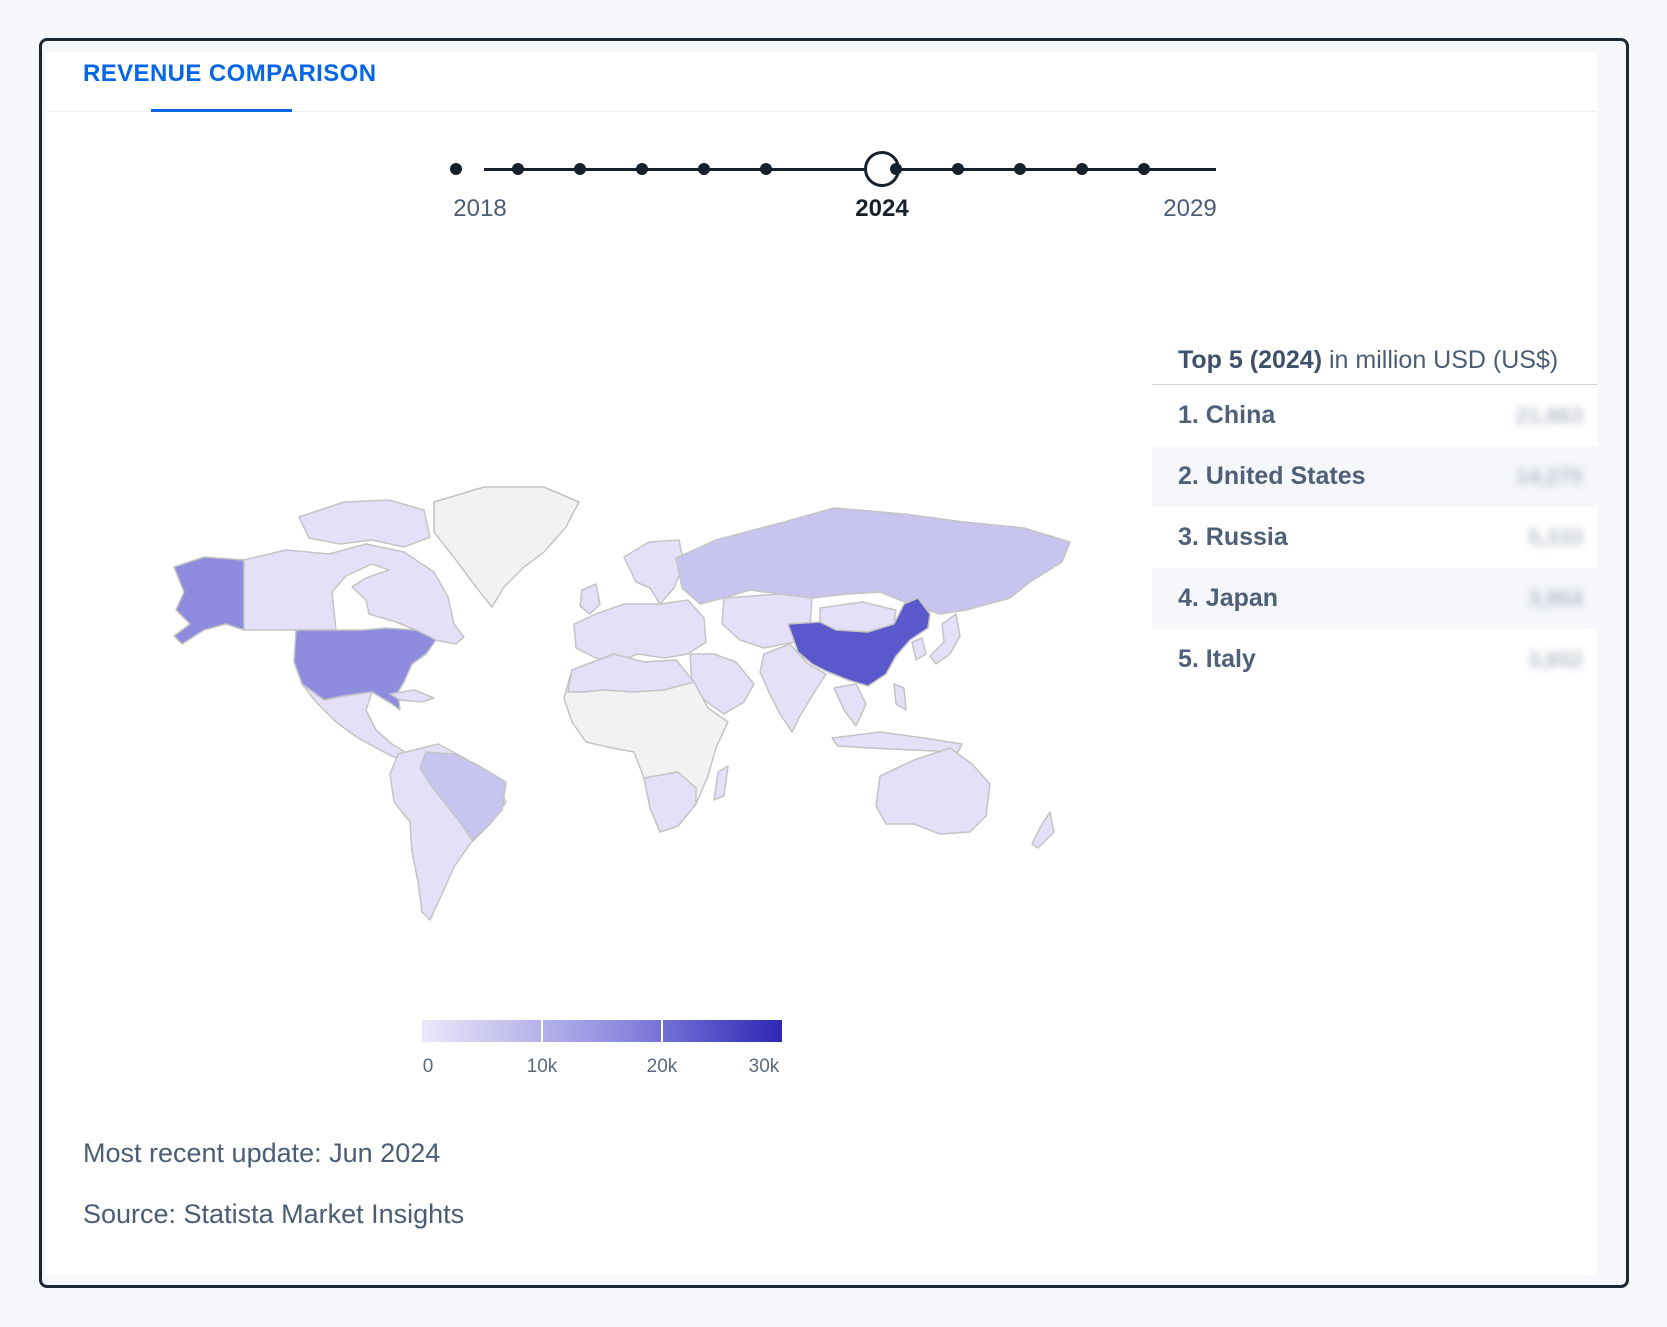  What do you see at coordinates (919, 649) in the screenshot?
I see `map-korea` at bounding box center [919, 649].